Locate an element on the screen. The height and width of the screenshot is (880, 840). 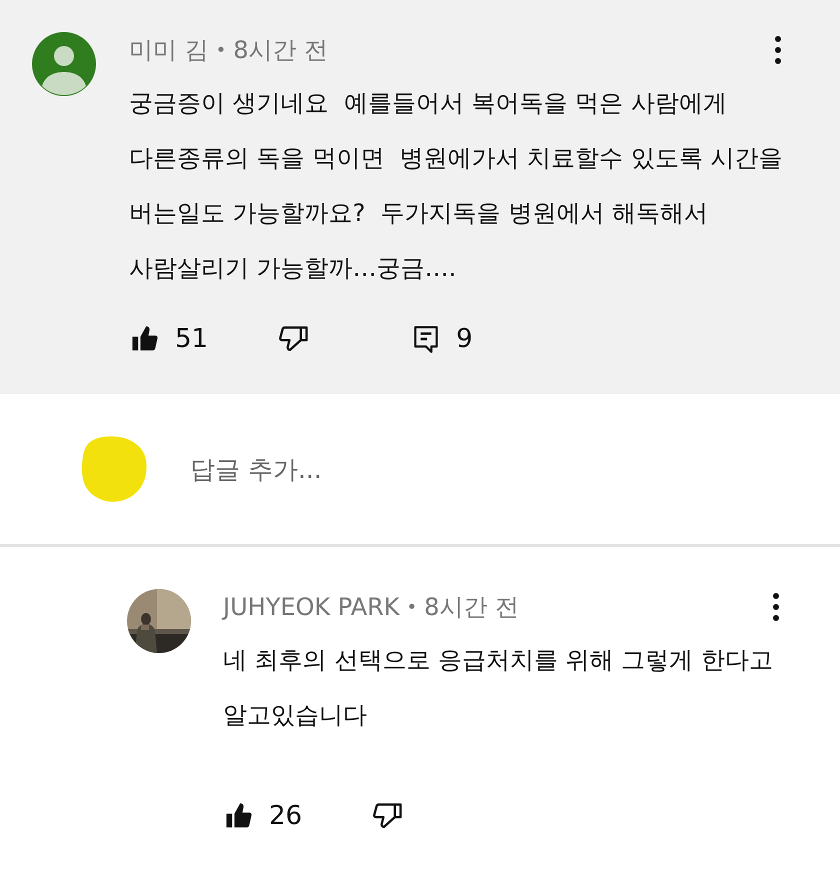
author-name: JUHYEOK PARK is located at coordinates (311, 607).